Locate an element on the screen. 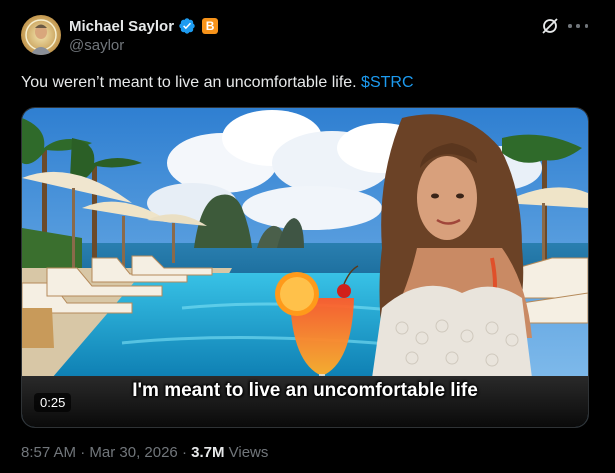  video-caption: I'm meant to live an uncomfortable life is located at coordinates (305, 390).